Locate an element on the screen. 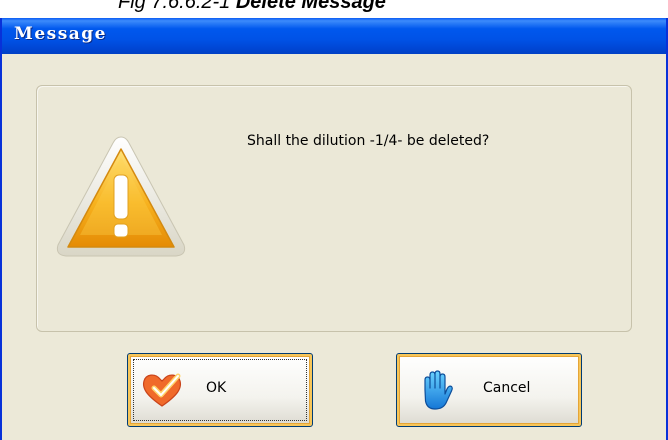 This screenshot has width=668, height=440. dialog-message: Shall the dilution -1/4- be deleted? is located at coordinates (368, 141).